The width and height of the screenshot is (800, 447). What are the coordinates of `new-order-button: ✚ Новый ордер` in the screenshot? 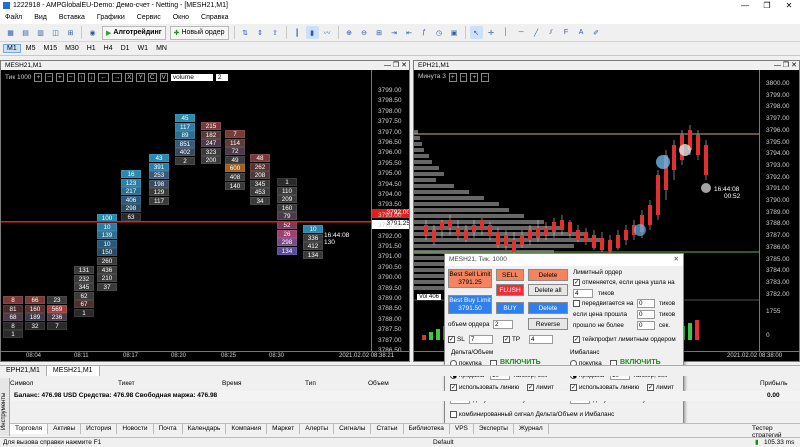 It's located at (199, 32).